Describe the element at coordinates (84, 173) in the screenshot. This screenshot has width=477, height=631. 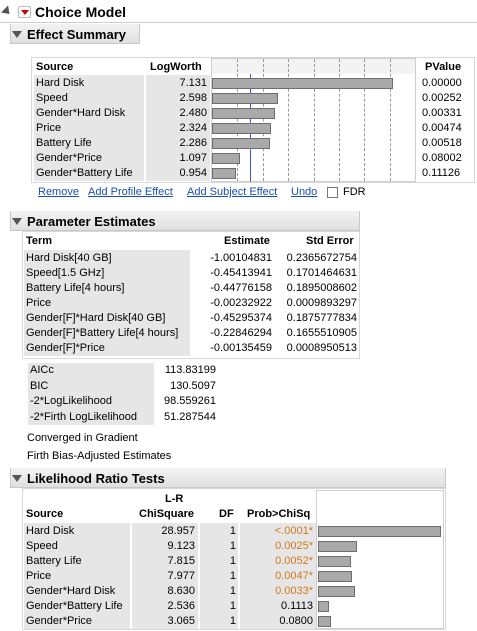
I see `es-source-cell: Gender*Battery Life` at that location.